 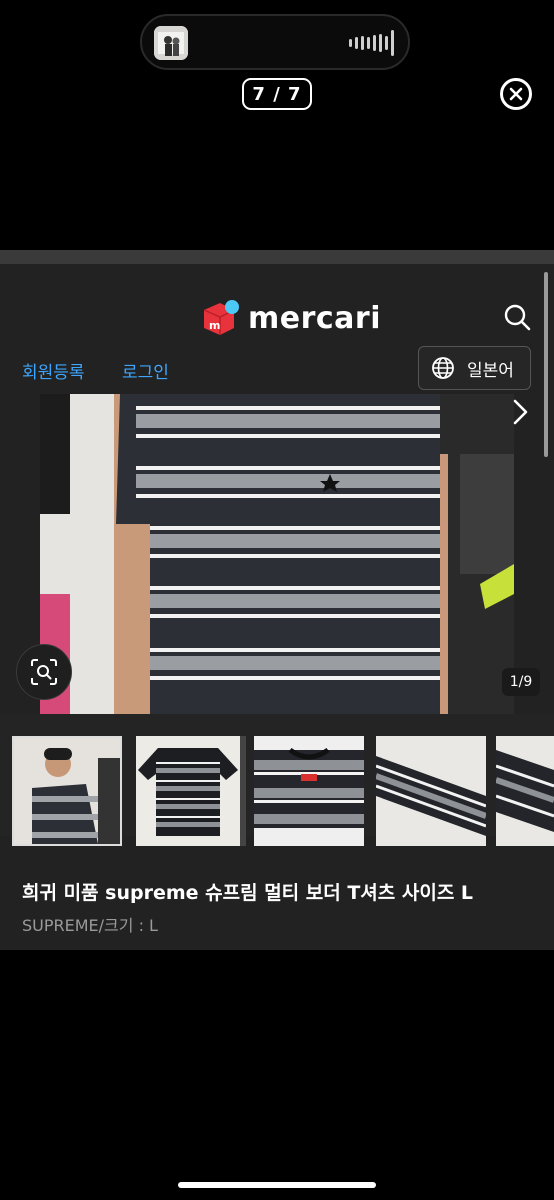 I want to click on mercari-logo: m mercari, so click(x=290, y=318).